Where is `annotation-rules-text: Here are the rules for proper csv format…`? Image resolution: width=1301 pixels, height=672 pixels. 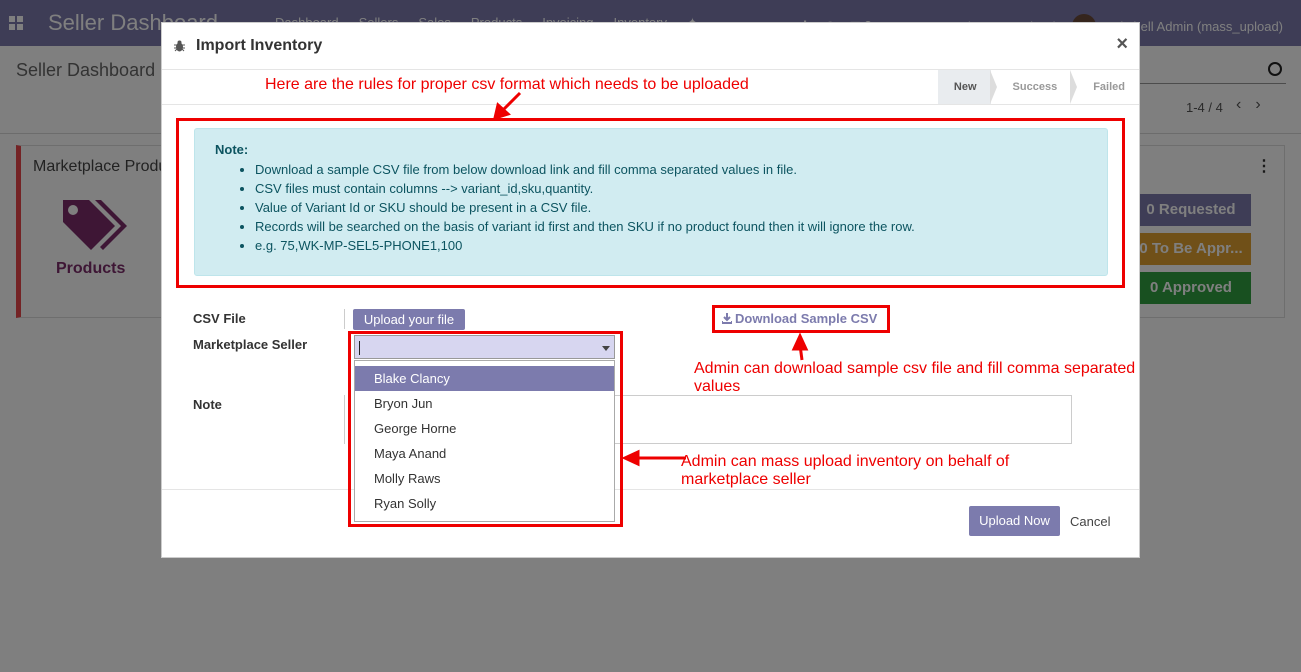
annotation-rules-text: Here are the rules for proper csv format… is located at coordinates (507, 84).